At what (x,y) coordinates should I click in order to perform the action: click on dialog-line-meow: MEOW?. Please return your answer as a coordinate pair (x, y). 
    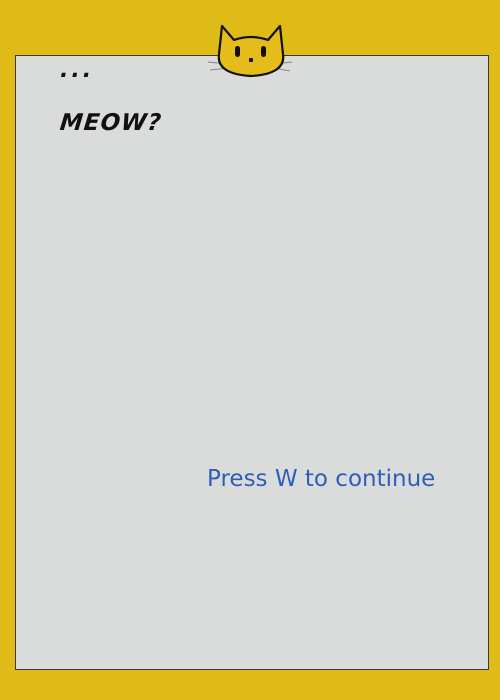
    Looking at the image, I should click on (111, 123).